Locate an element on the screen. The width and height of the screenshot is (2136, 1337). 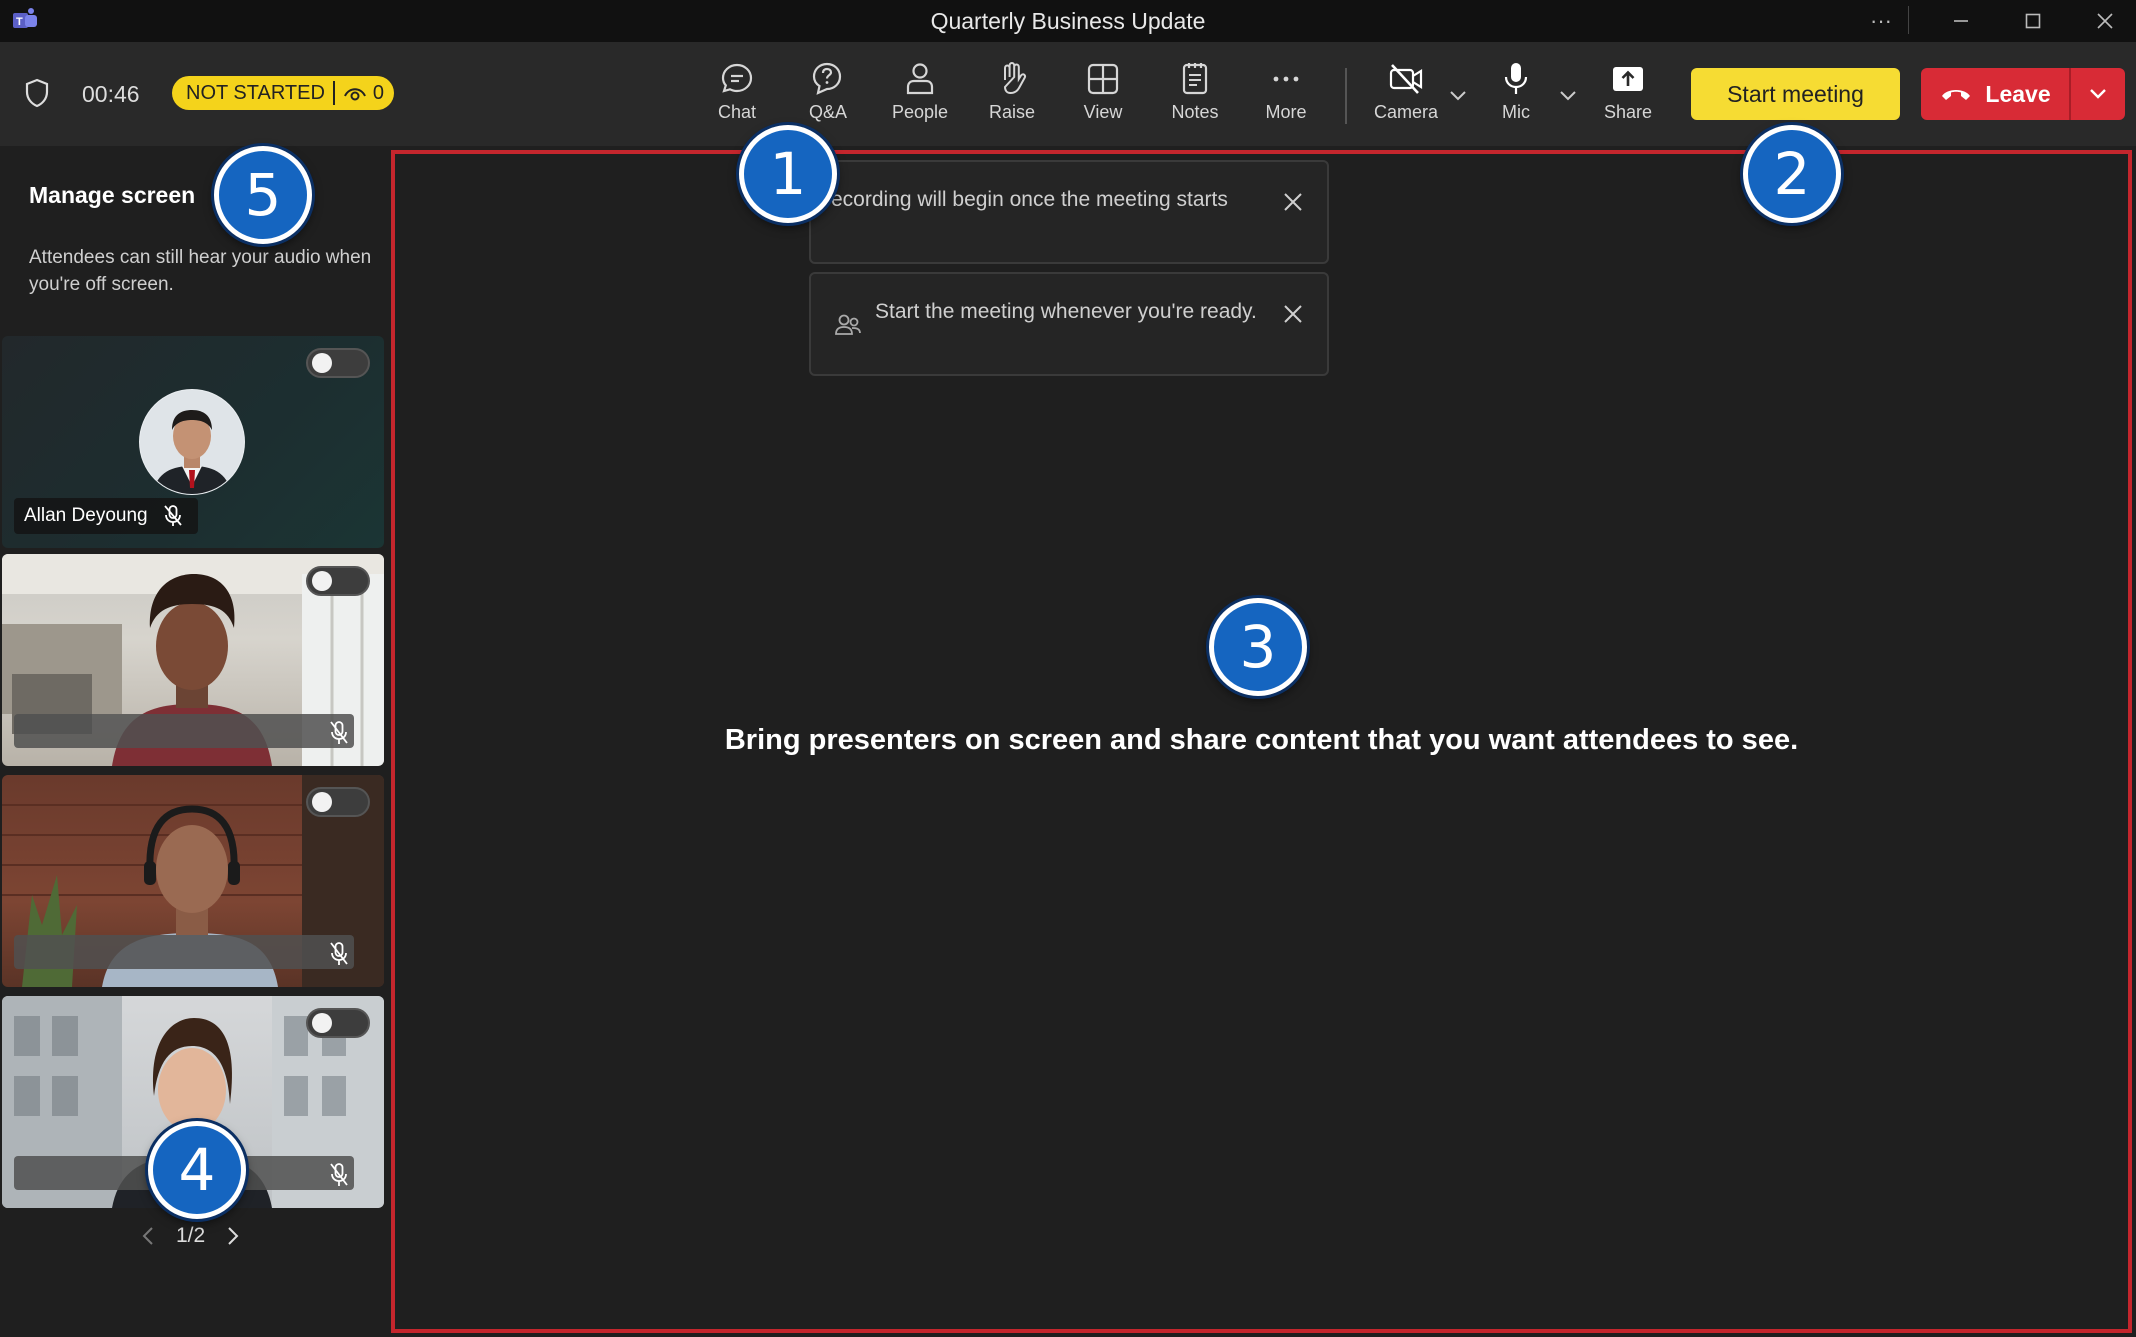
people-label: People is located at coordinates (920, 112).